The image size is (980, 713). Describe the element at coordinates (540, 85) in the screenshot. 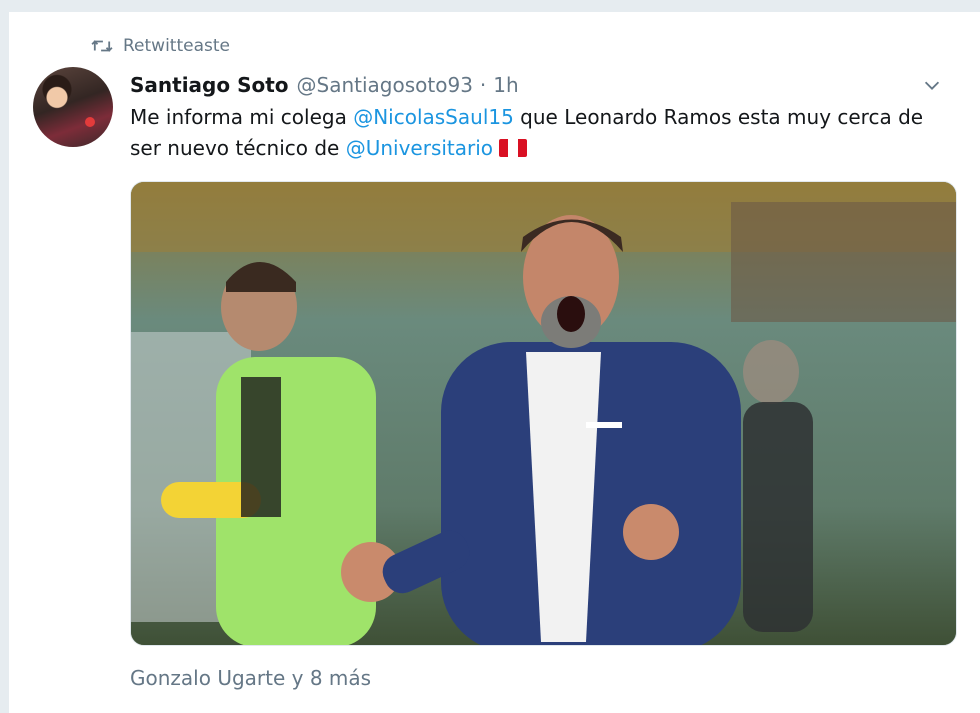

I see `tweet-header: Santiago Soto @Santiagosoto93 · 1h` at that location.